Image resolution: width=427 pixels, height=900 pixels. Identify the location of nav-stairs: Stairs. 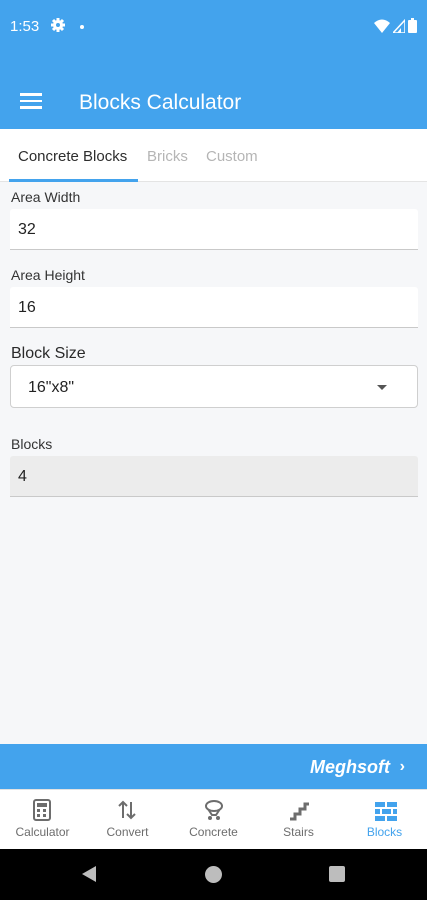
(298, 820).